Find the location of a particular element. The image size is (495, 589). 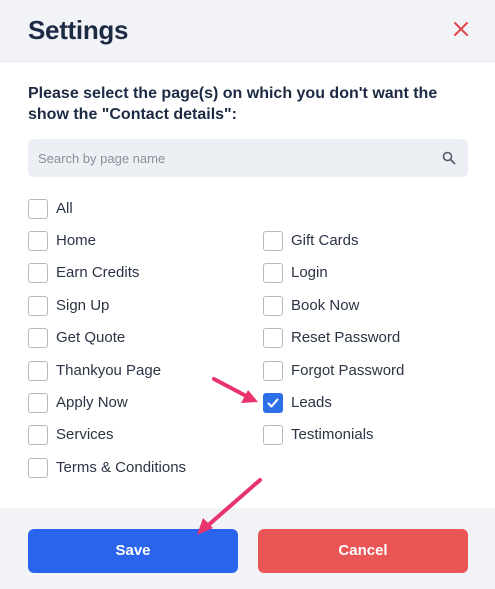

modal-header: Settings is located at coordinates (247, 31).